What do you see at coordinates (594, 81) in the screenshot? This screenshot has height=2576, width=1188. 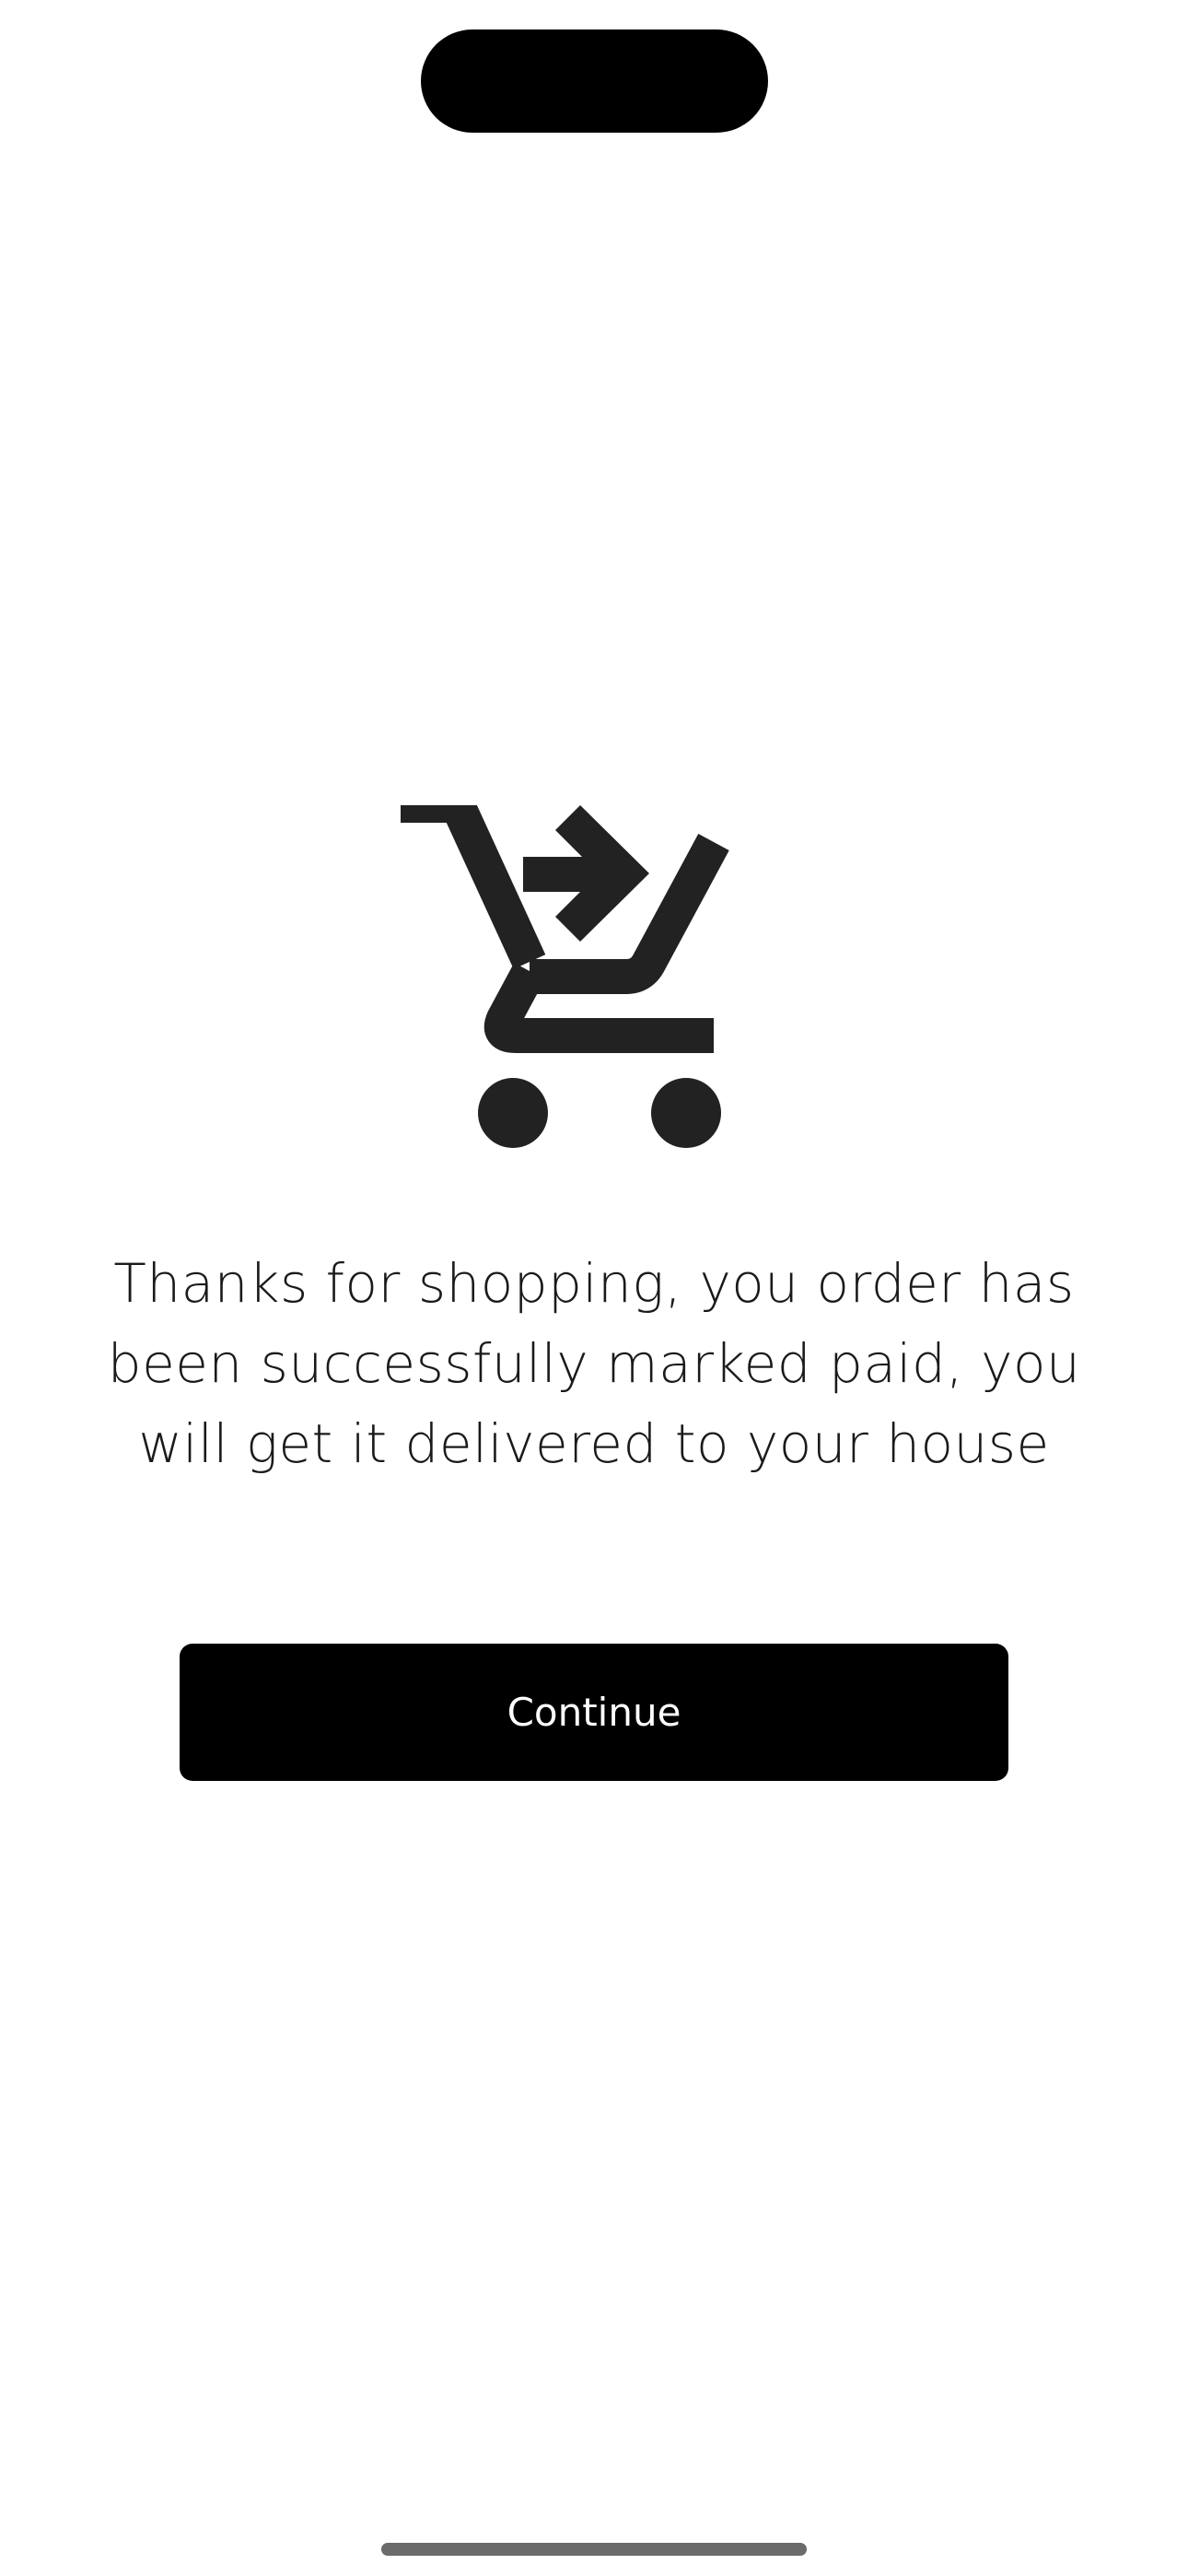 I see `dynamic-island` at bounding box center [594, 81].